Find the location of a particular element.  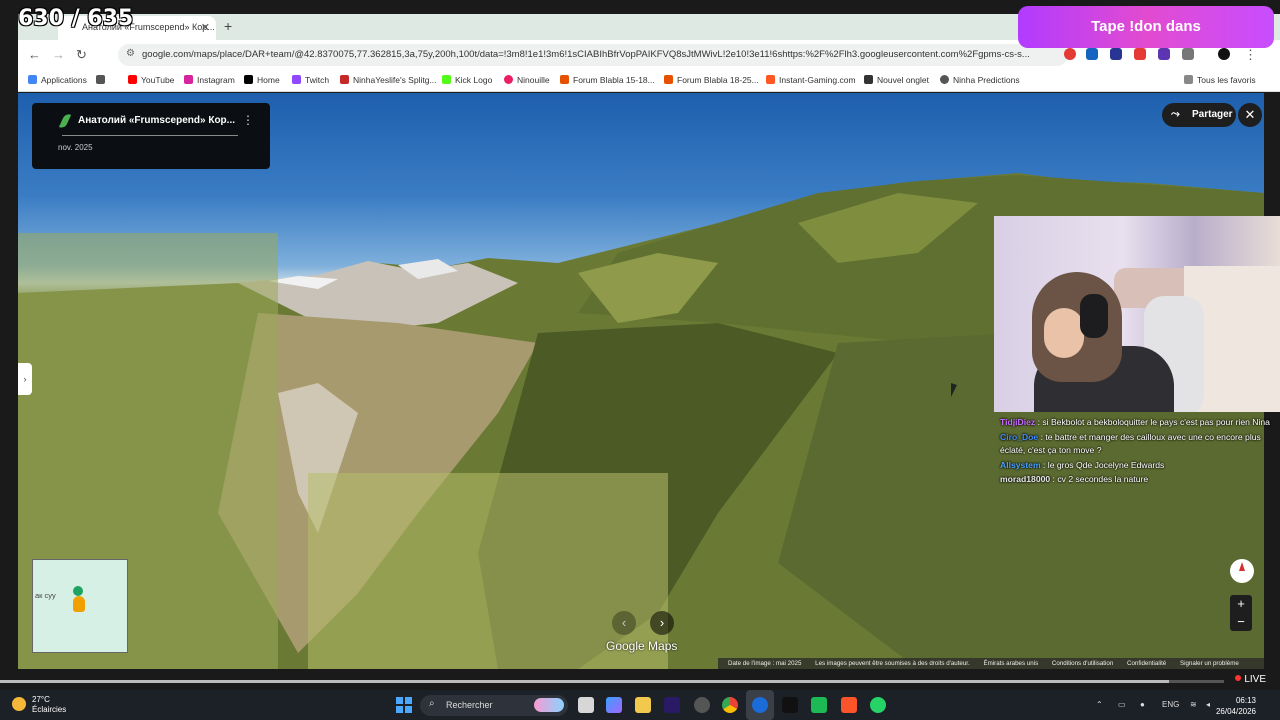

all-bookmarks-folder: Tous les favoris is located at coordinates (1220, 80).